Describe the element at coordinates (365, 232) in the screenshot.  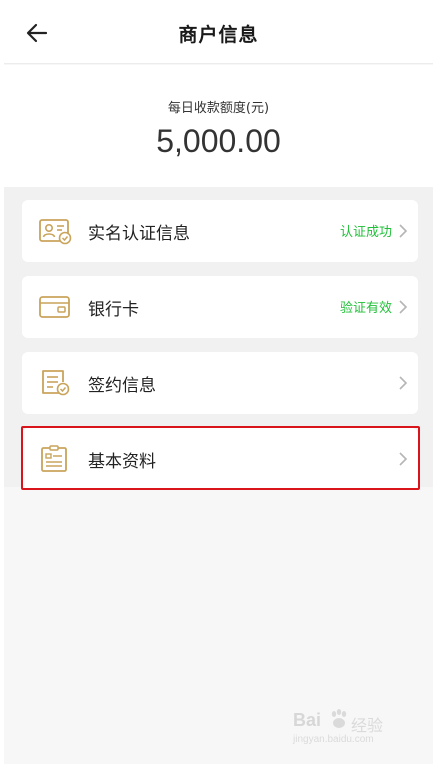
I see `status-badge: 认证成功` at that location.